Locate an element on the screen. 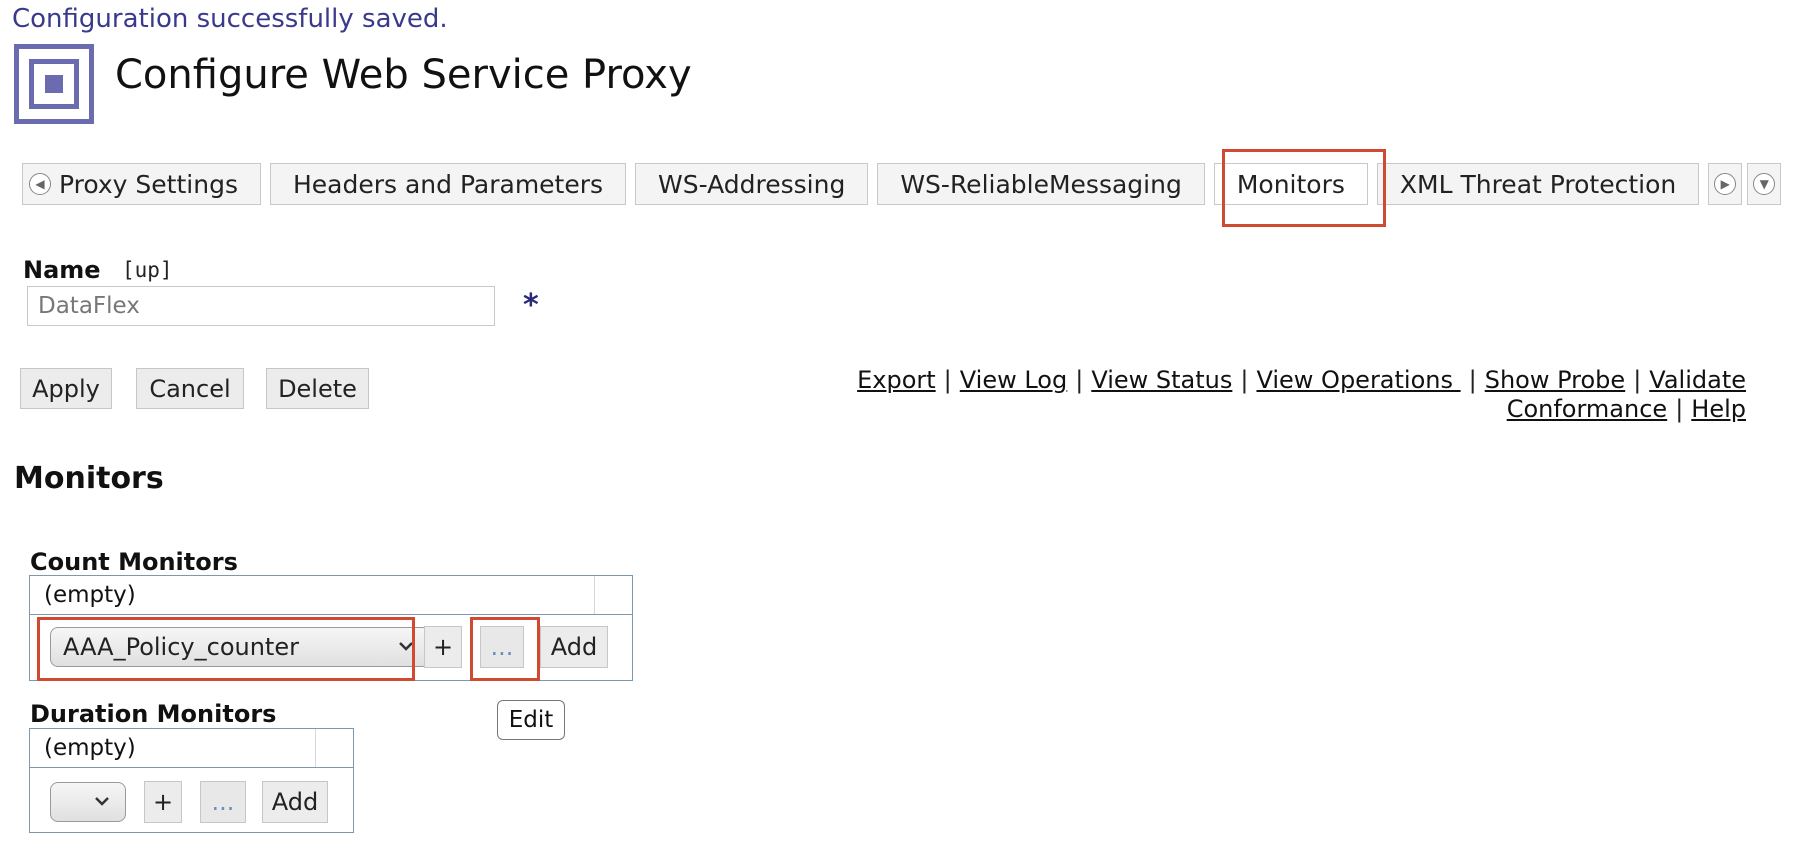 Image resolution: width=1794 pixels, height=848 pixels. tab-ws-reliablemessaging: WS-ReliableMessaging is located at coordinates (1041, 184).